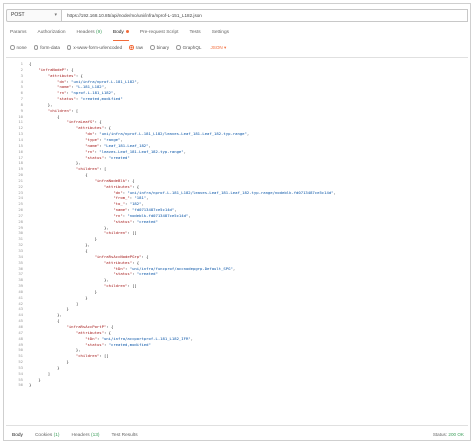  Describe the element at coordinates (55, 15) in the screenshot. I see `chevron-down-icon: ▾` at that location.